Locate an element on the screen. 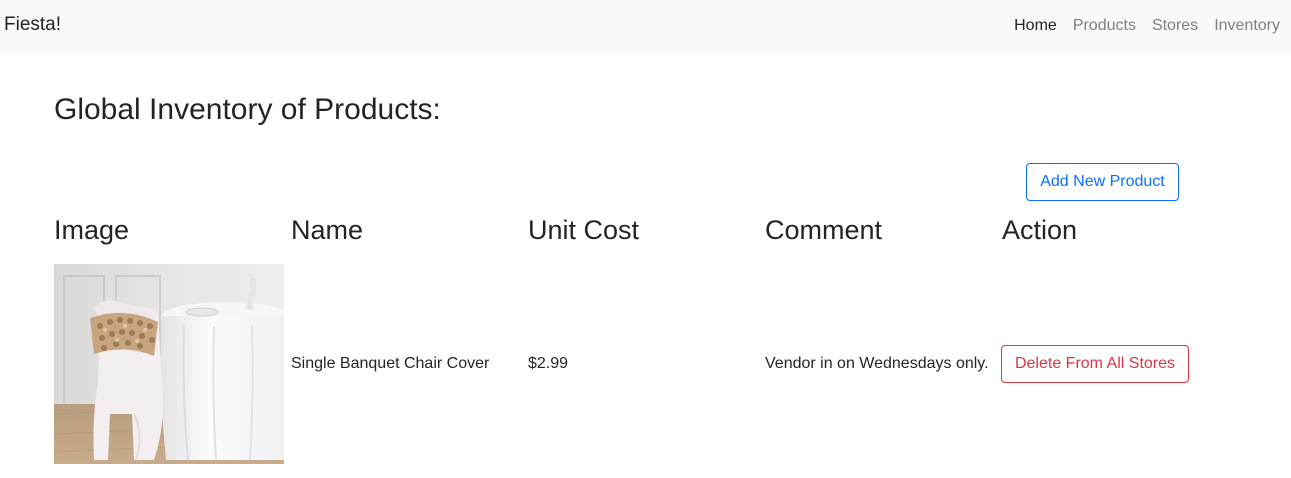 Image resolution: width=1291 pixels, height=478 pixels. column-header-comment: Comment is located at coordinates (824, 230).